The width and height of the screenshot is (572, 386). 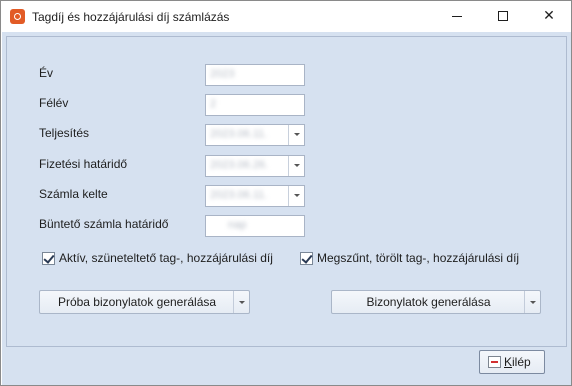 I want to click on penalty-deadline-value: nap, so click(x=237, y=225).